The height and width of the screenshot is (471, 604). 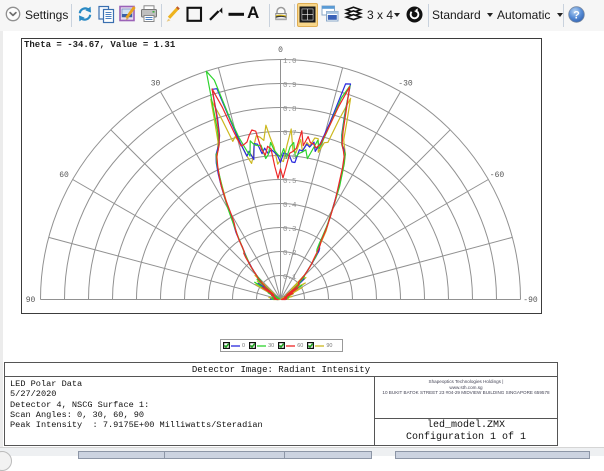 I want to click on svg-text: 0.5, so click(x=290, y=182).